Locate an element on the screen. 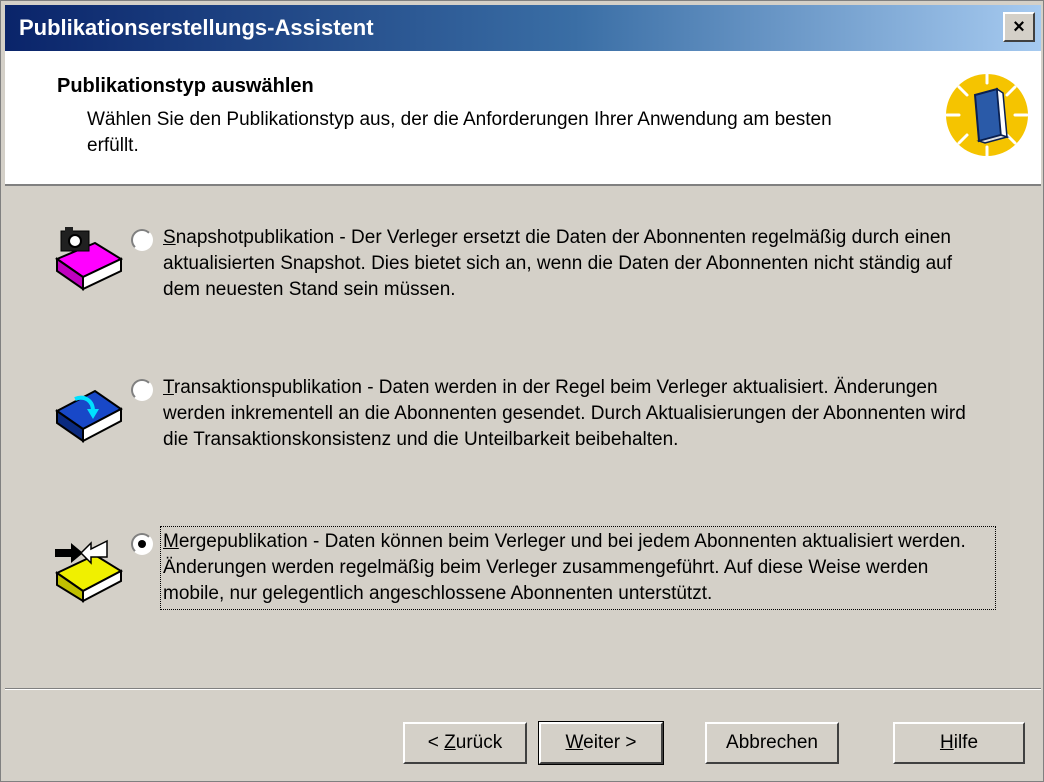 The height and width of the screenshot is (782, 1044). next-label: eiter > is located at coordinates (610, 742).